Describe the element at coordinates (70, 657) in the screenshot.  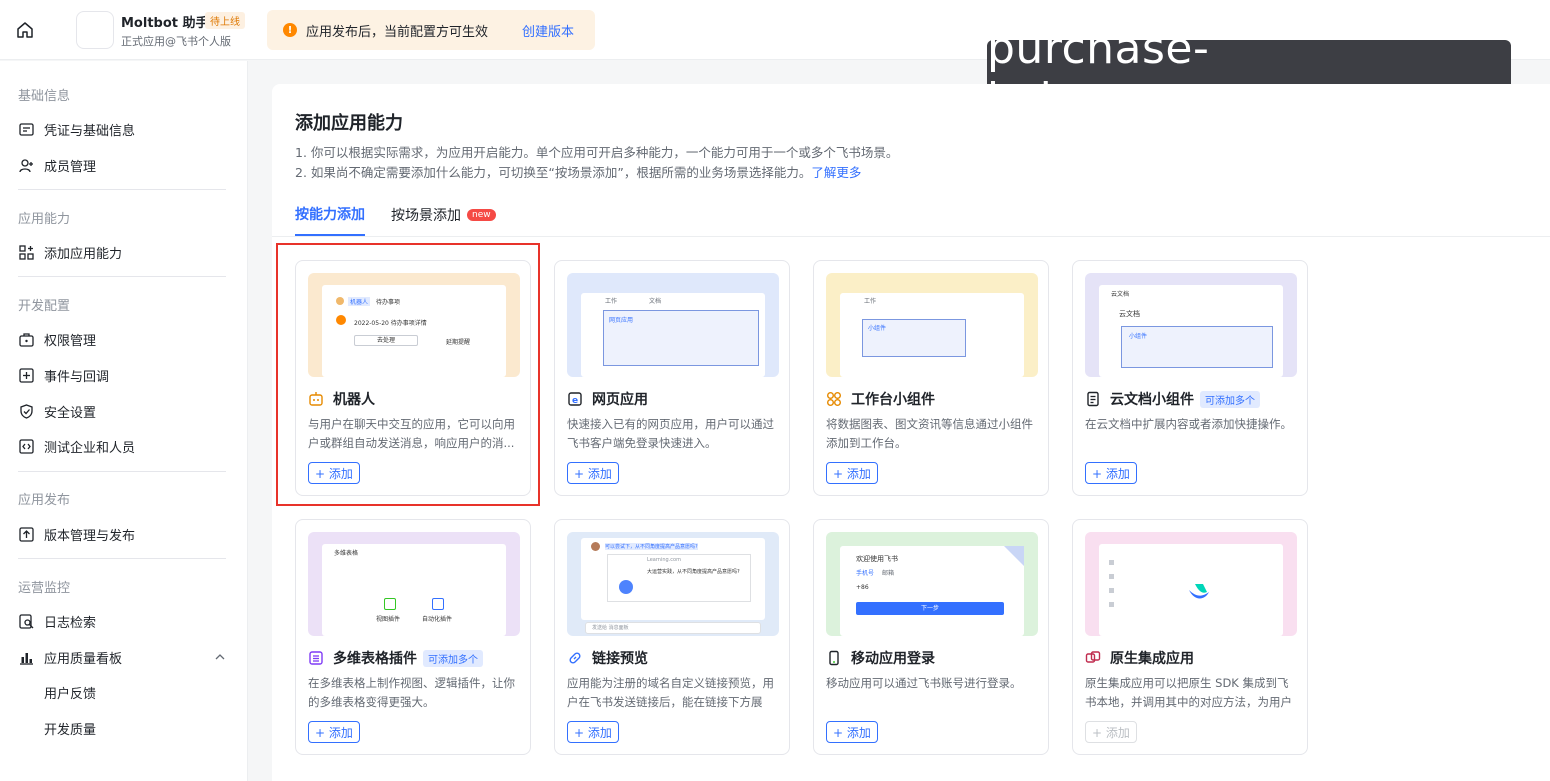
I see `sidebar-item-quality: 应用质量看板` at that location.